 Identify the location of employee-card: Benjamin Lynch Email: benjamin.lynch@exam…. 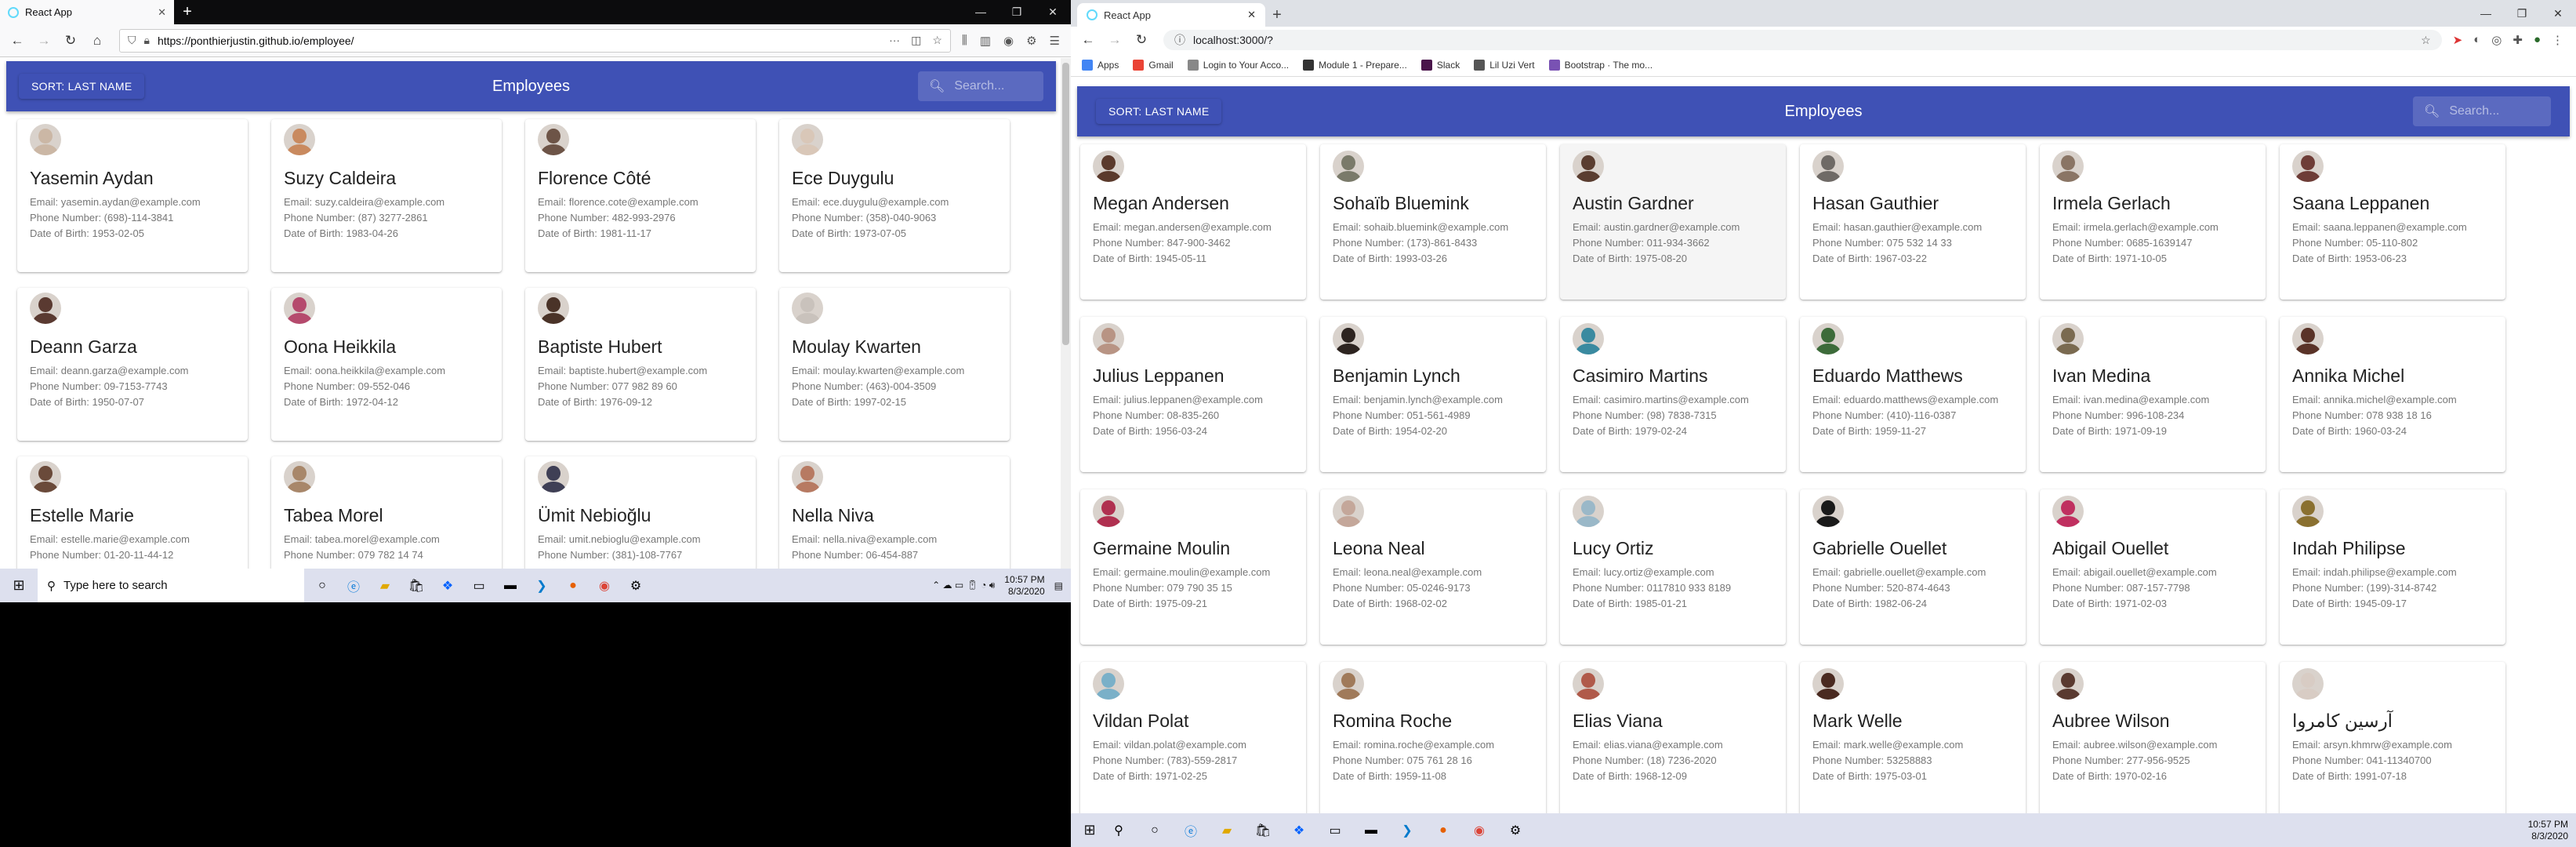
(1433, 394).